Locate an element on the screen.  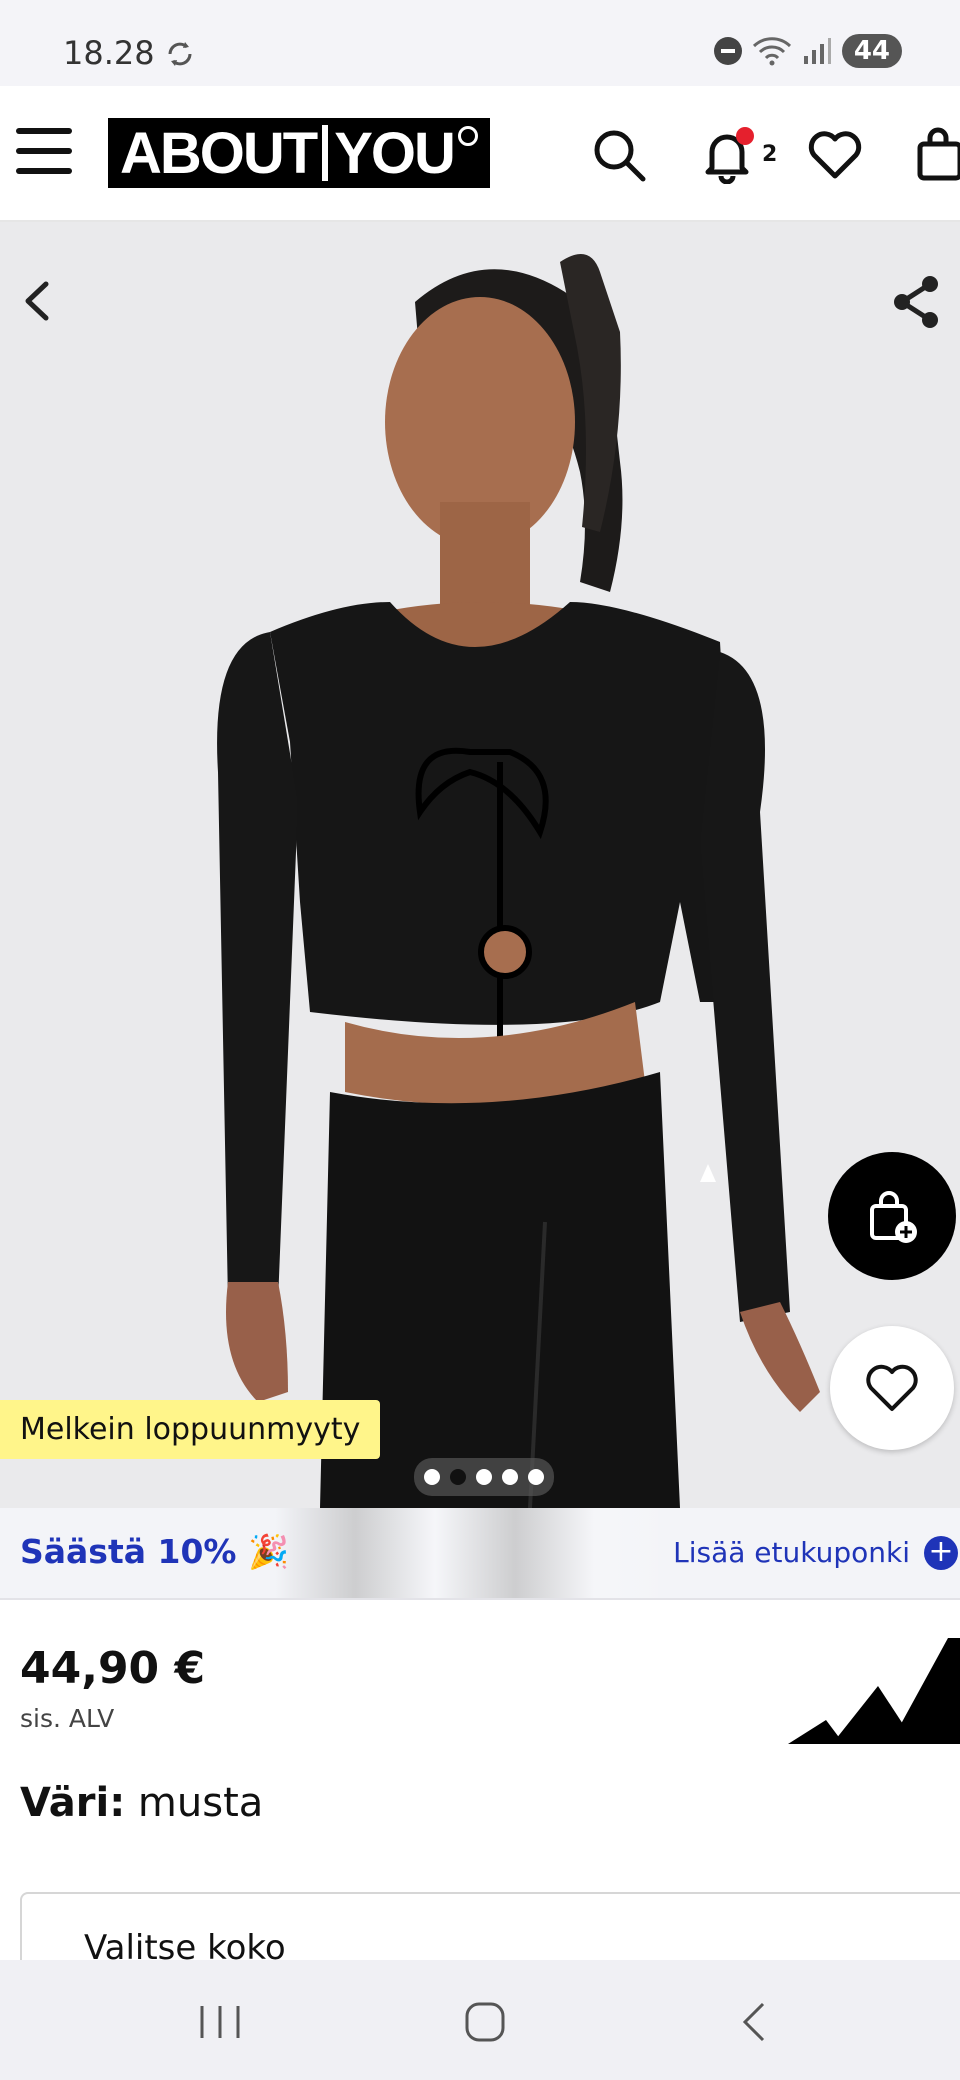
add-to-wishlist-button is located at coordinates (892, 1388).